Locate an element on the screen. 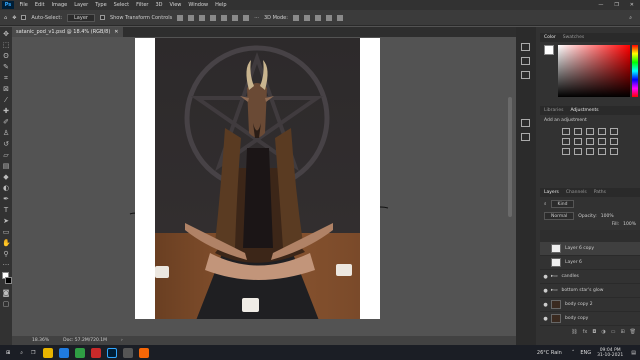  color-balance-icon is located at coordinates (578, 141).